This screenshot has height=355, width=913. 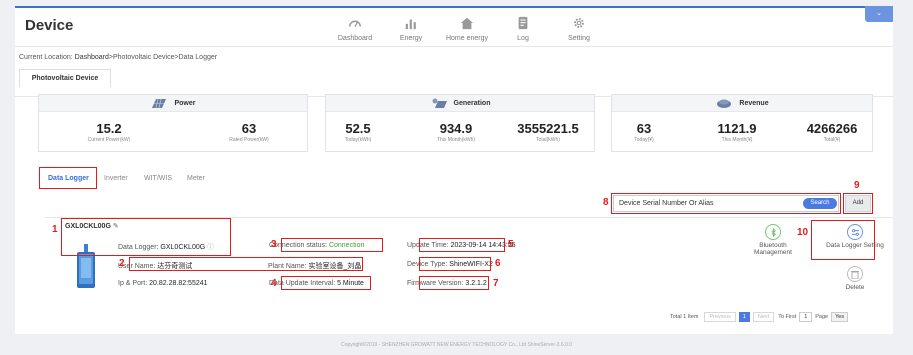 What do you see at coordinates (49, 25) in the screenshot?
I see `app-title: Device` at bounding box center [49, 25].